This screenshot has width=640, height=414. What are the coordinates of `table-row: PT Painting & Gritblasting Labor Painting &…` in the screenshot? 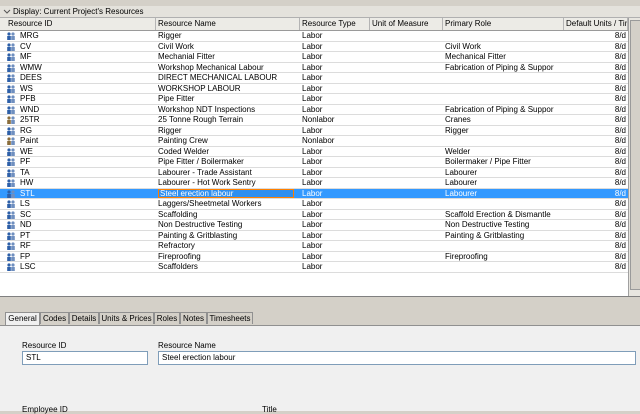 It's located at (314, 235).